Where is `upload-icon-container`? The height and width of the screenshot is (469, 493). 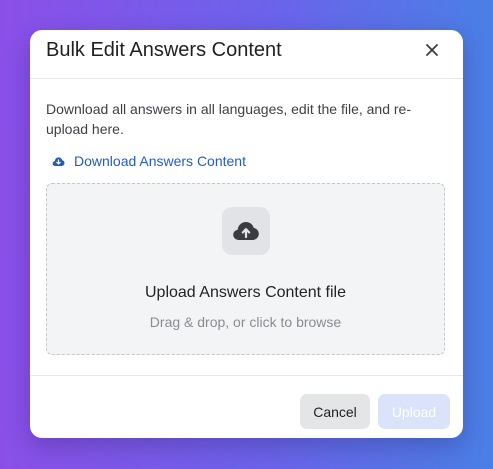 upload-icon-container is located at coordinates (246, 231).